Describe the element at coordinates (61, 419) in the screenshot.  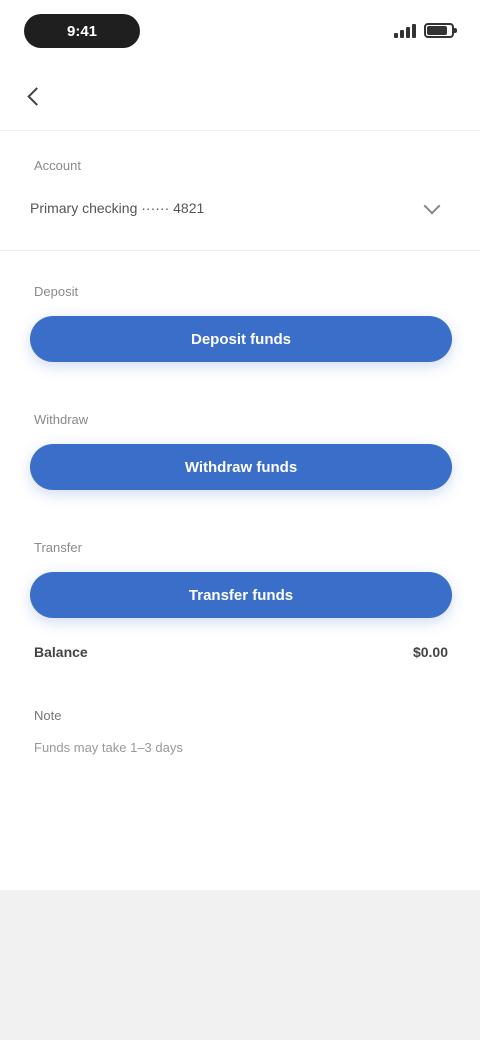
I see `withdraw-section-label: Withdraw` at that location.